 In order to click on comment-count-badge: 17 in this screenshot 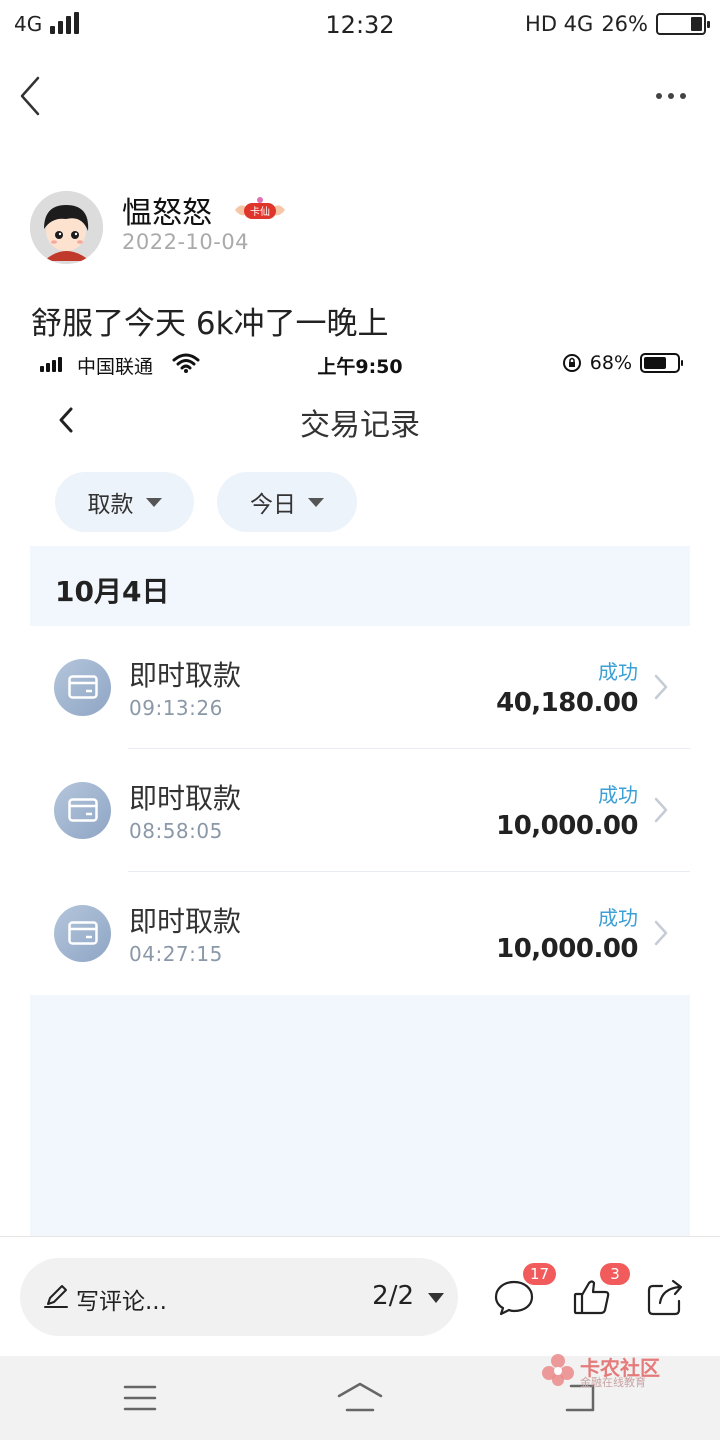, I will do `click(540, 1274)`.